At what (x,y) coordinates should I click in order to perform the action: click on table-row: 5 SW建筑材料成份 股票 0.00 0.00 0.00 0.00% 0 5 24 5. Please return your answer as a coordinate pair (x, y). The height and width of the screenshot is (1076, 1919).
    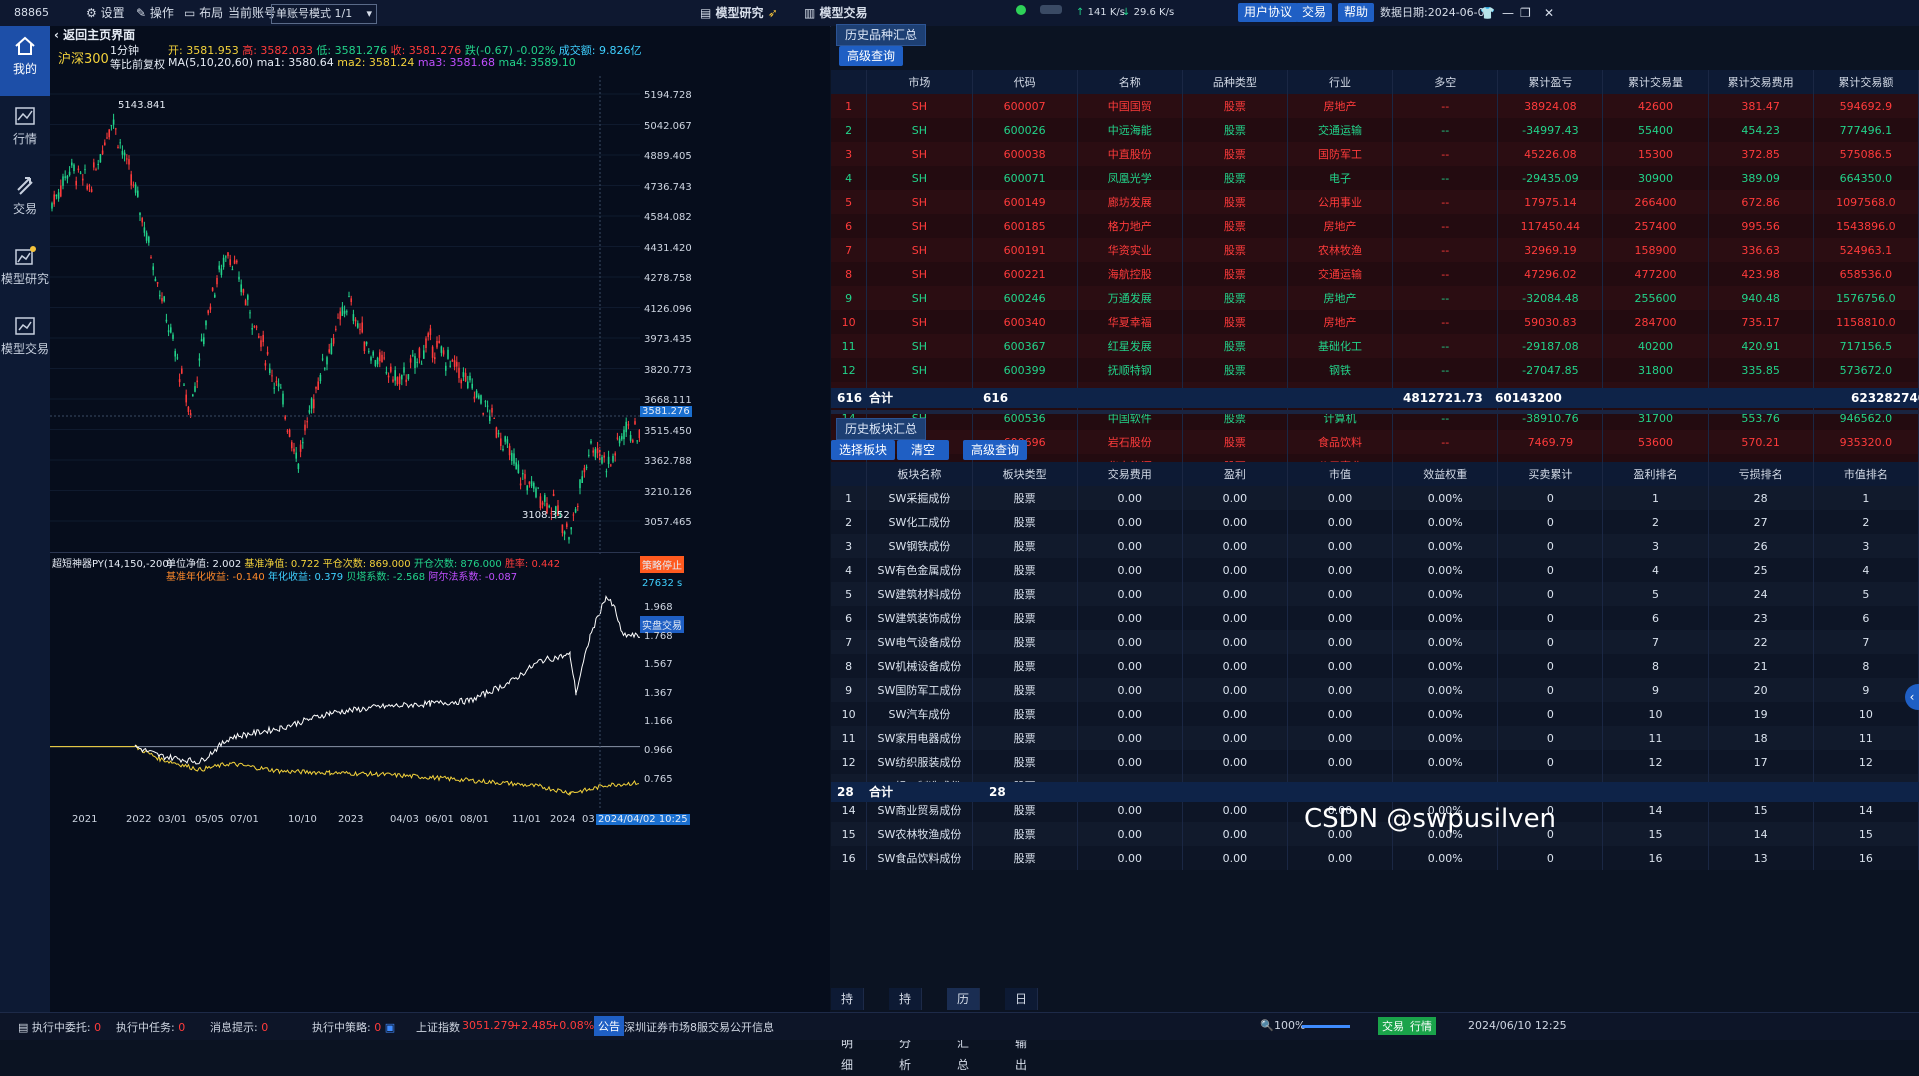
    Looking at the image, I should click on (1375, 594).